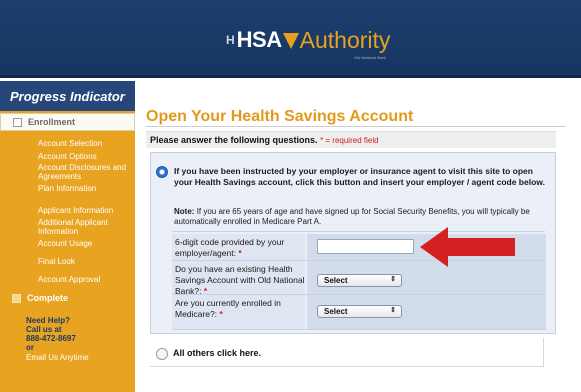 This screenshot has width=581, height=392. Describe the element at coordinates (230, 40) in the screenshot. I see `logo-mark: H` at that location.